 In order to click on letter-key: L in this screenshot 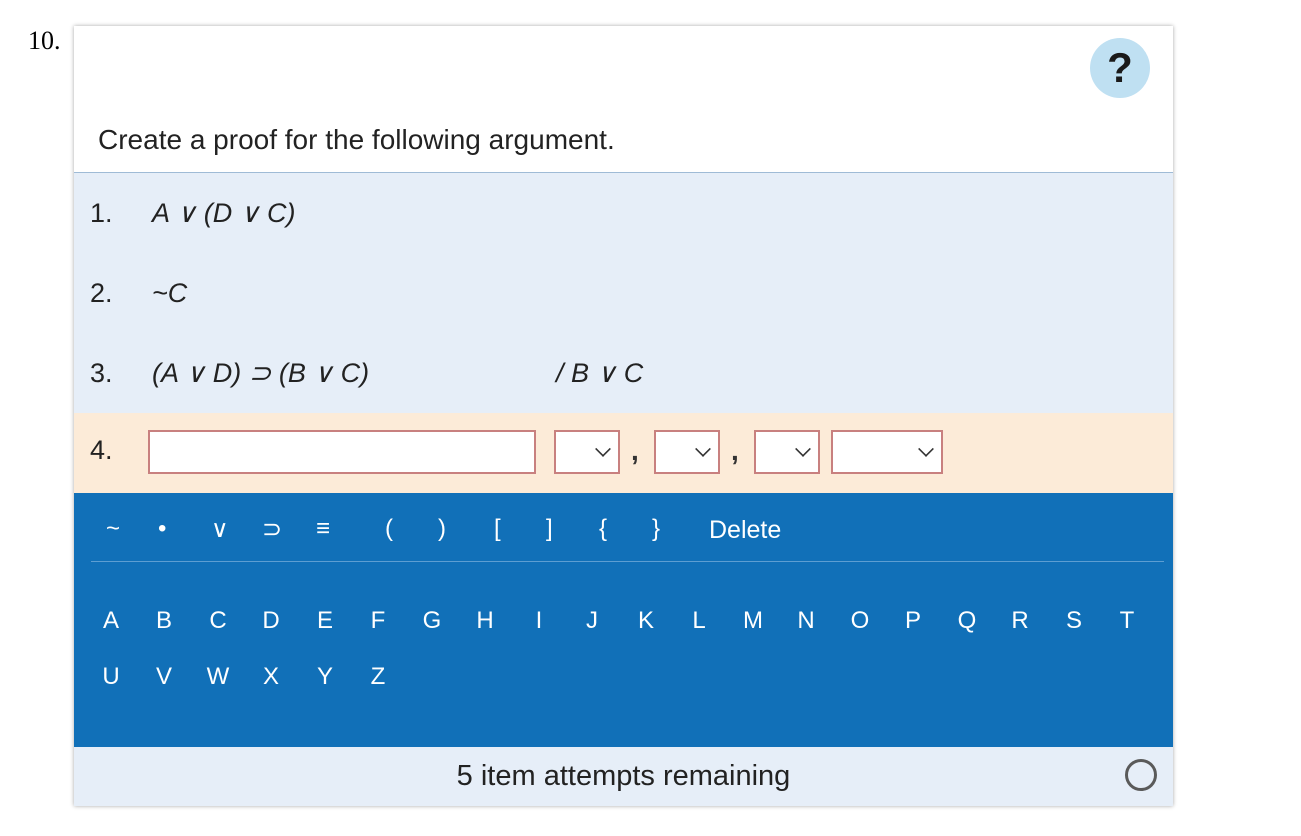, I will do `click(699, 621)`.